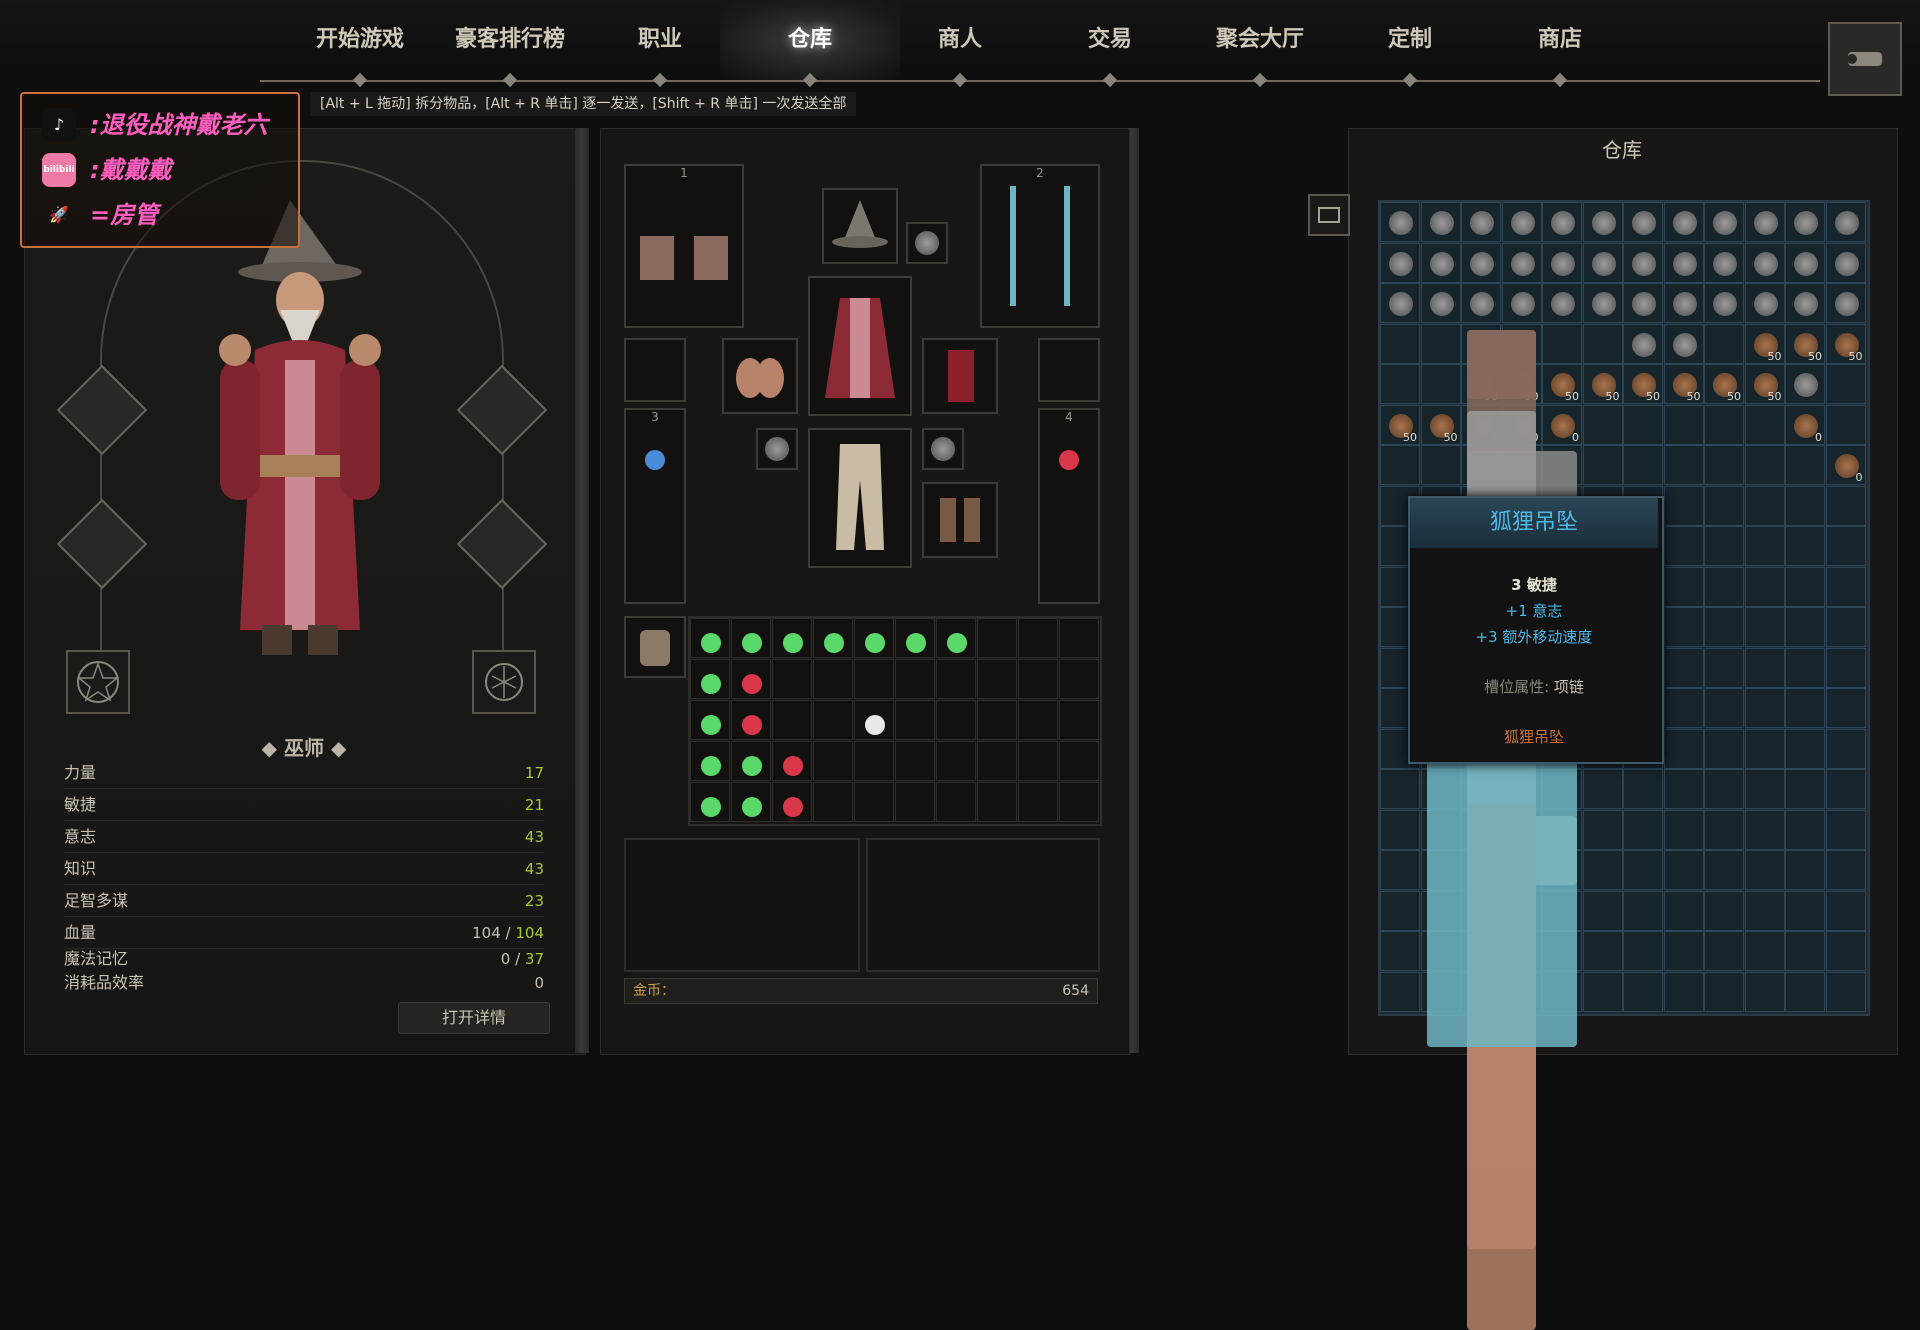 Image resolution: width=1920 pixels, height=1330 pixels. What do you see at coordinates (960, 40) in the screenshot?
I see `nav-merchants: 商人` at bounding box center [960, 40].